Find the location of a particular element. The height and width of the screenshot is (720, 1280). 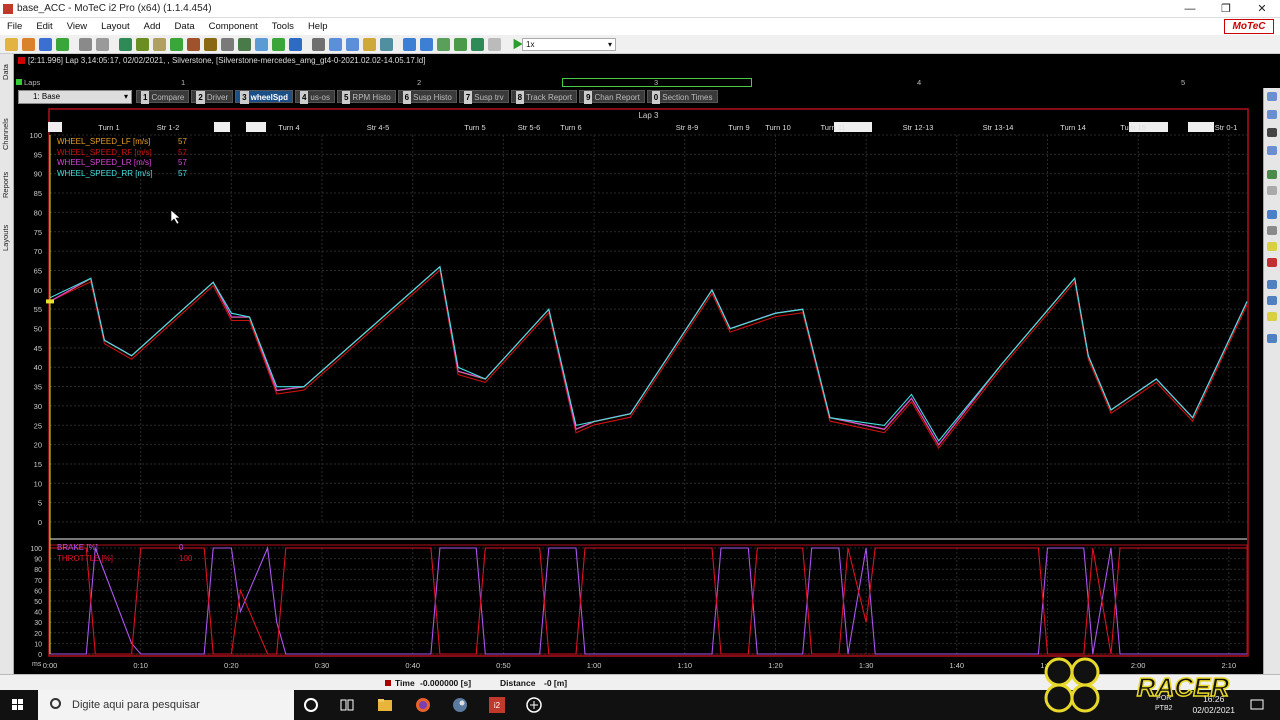

motec-i2-taskbar-icon: i2 is located at coordinates (497, 705).